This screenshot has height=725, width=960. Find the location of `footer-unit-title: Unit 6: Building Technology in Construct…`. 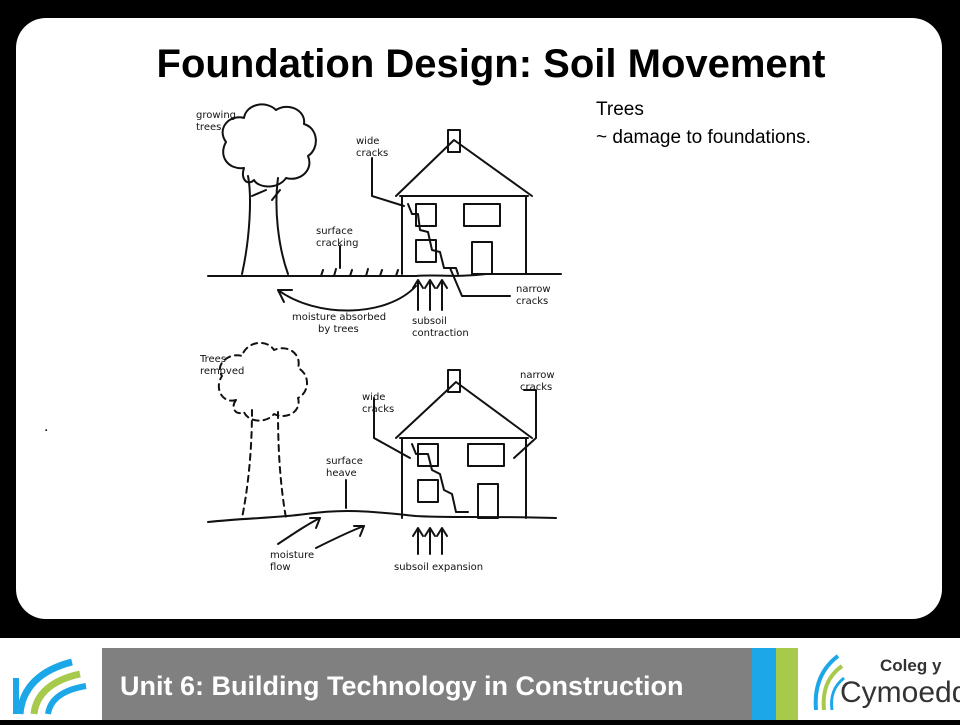

footer-unit-title: Unit 6: Building Technology in Construct… is located at coordinates (402, 686).